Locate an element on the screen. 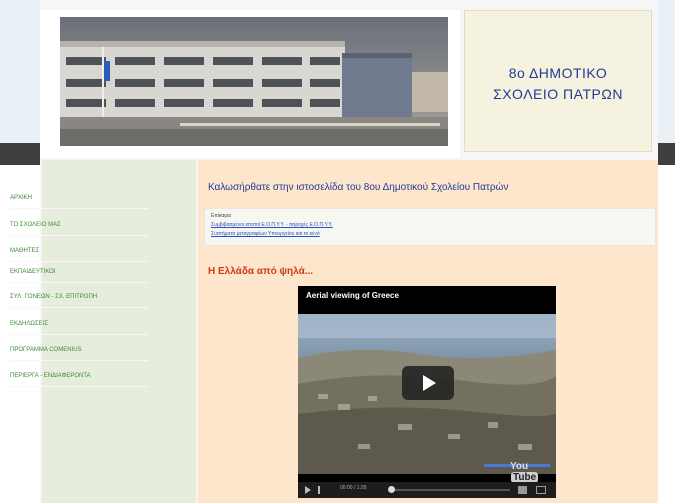 This screenshot has width=675, height=503. sidebar-item-our-school: ΤΟ ΣΧΟΛΕΙΟ ΜΑΣ is located at coordinates (79, 225).